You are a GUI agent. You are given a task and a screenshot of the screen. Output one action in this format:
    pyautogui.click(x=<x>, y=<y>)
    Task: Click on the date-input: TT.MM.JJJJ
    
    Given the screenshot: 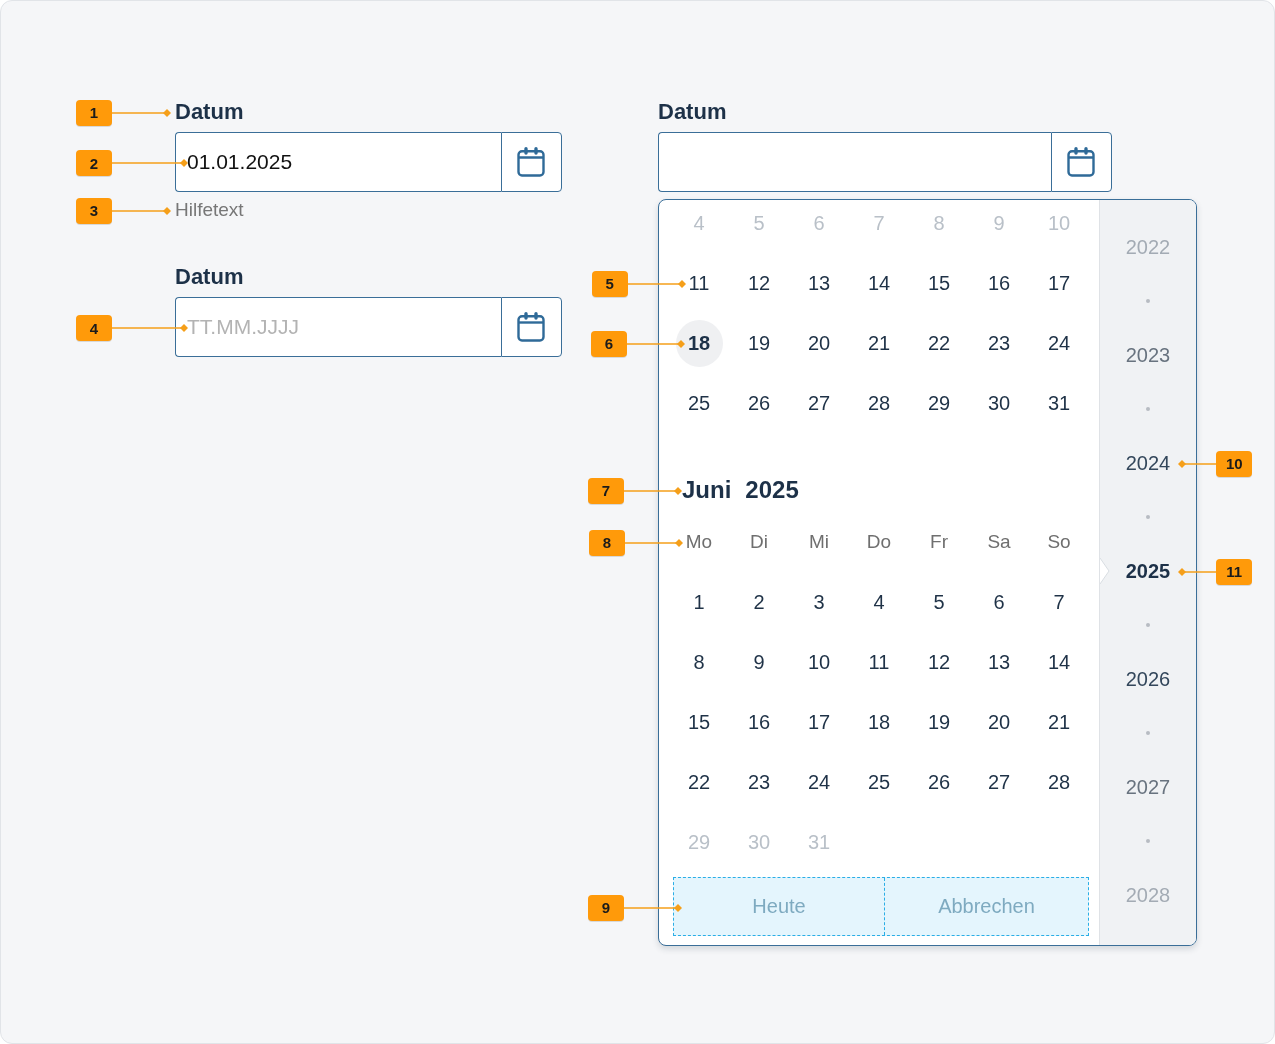 What is the action you would take?
    pyautogui.click(x=338, y=327)
    